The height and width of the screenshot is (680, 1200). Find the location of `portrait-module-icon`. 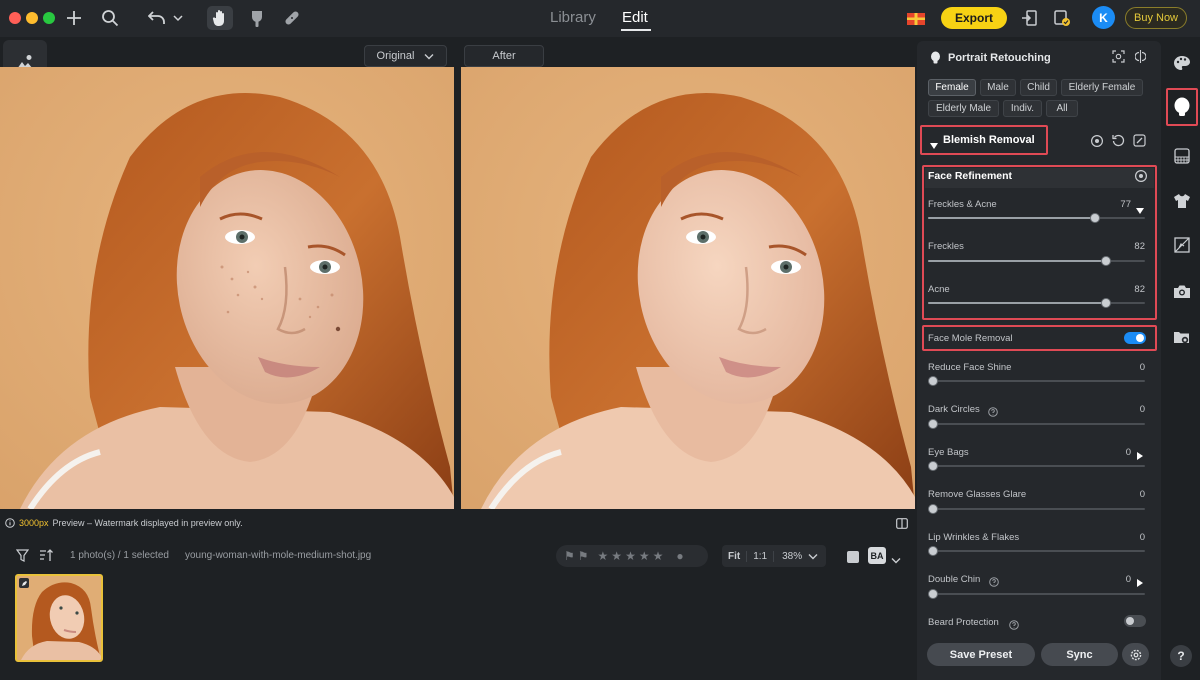

portrait-module-icon is located at coordinates (1182, 107).